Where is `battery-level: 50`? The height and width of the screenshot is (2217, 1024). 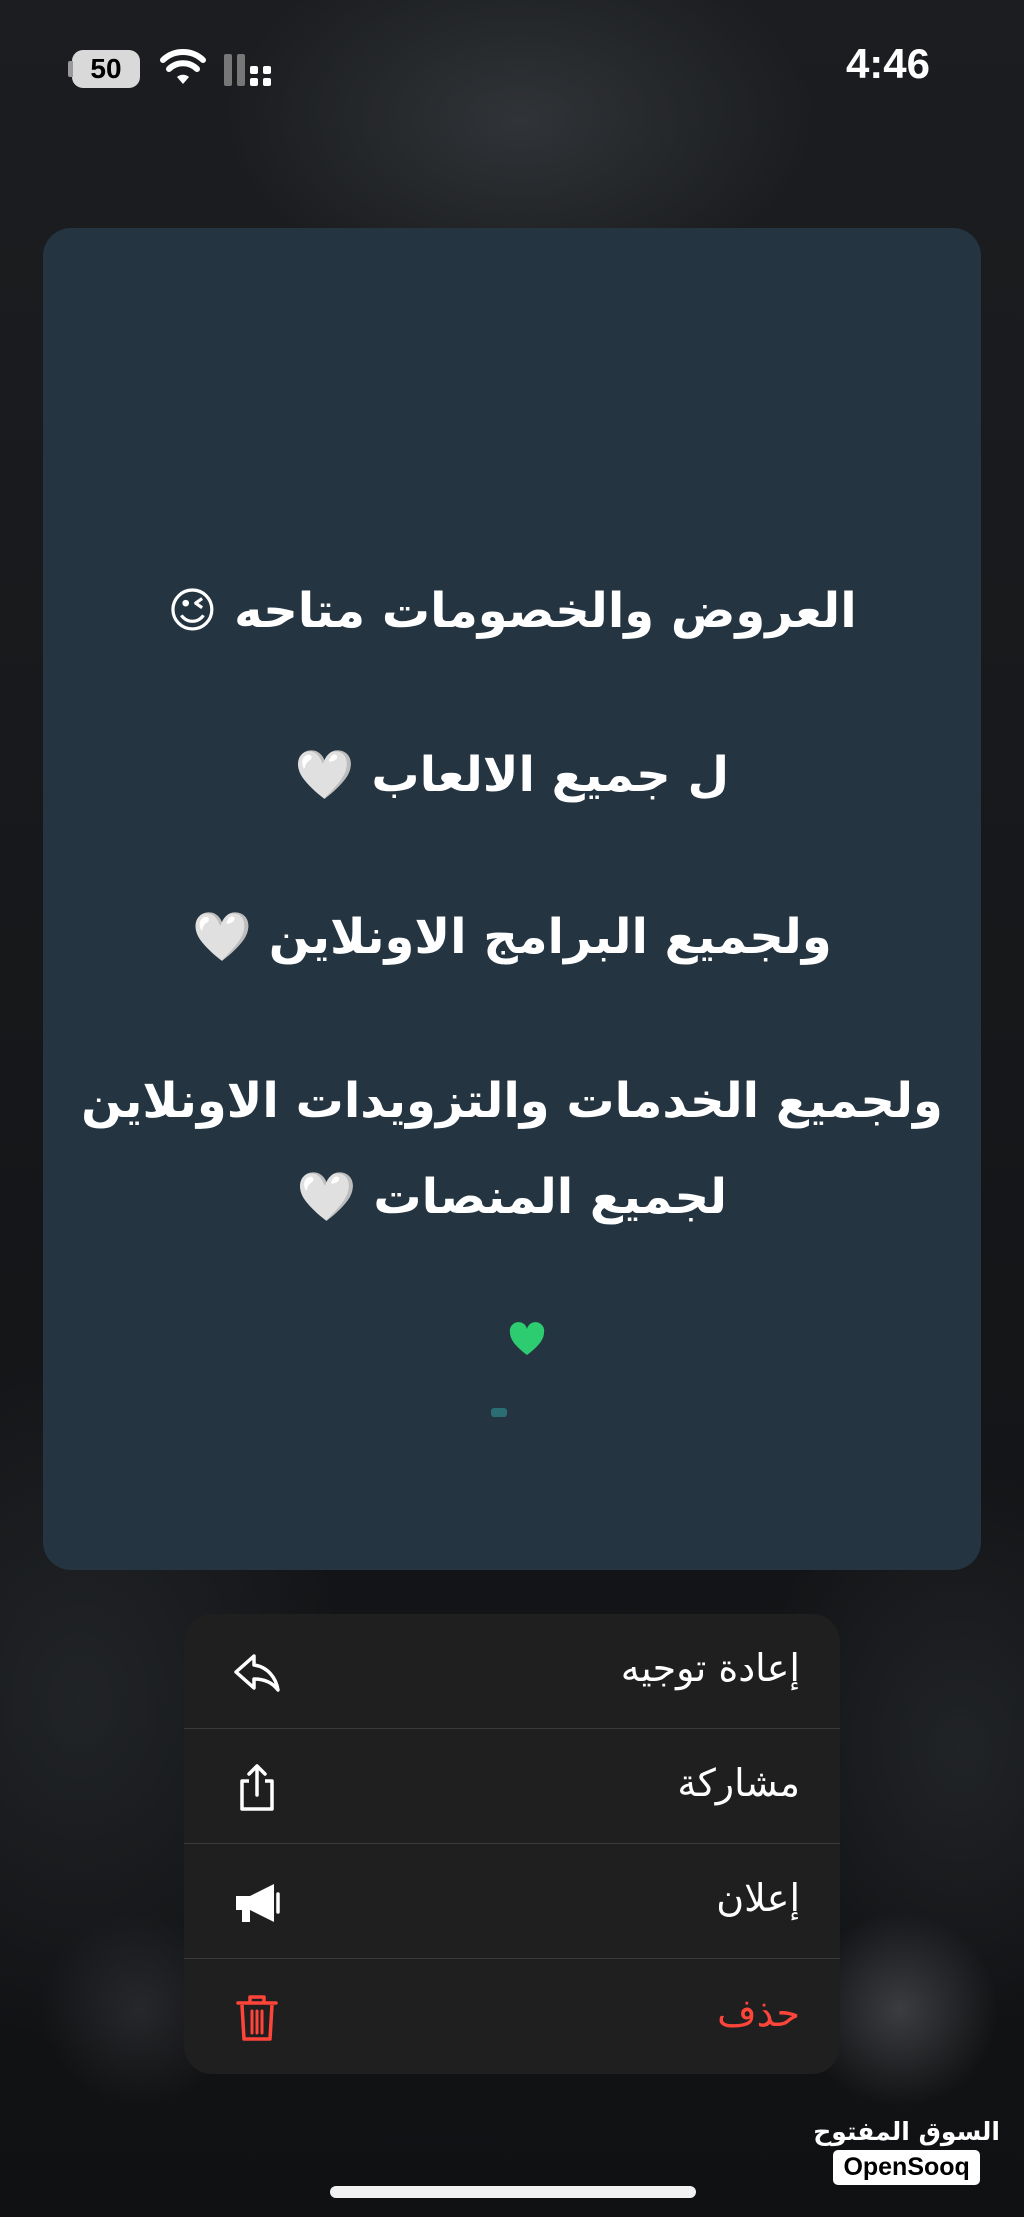
battery-level: 50 is located at coordinates (106, 68).